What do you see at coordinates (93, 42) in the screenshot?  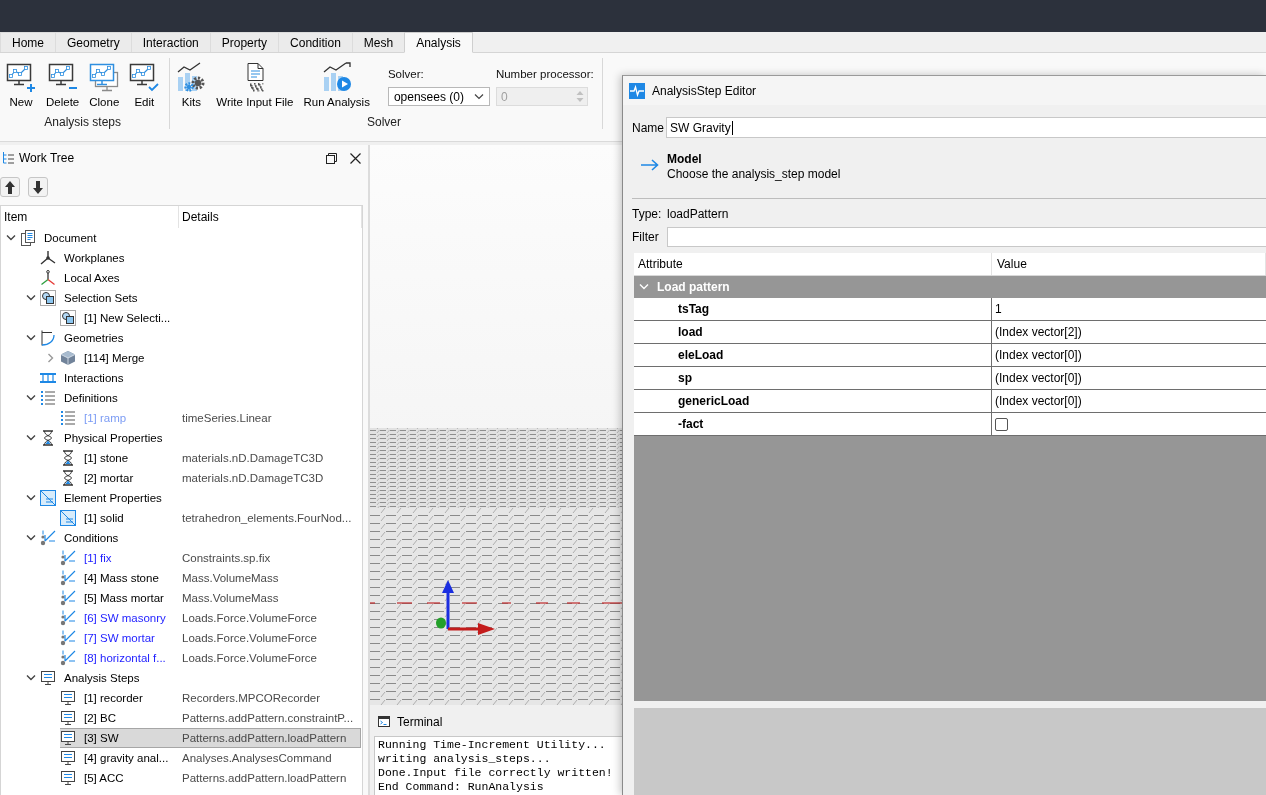 I see `ribbon-tab: Geometry` at bounding box center [93, 42].